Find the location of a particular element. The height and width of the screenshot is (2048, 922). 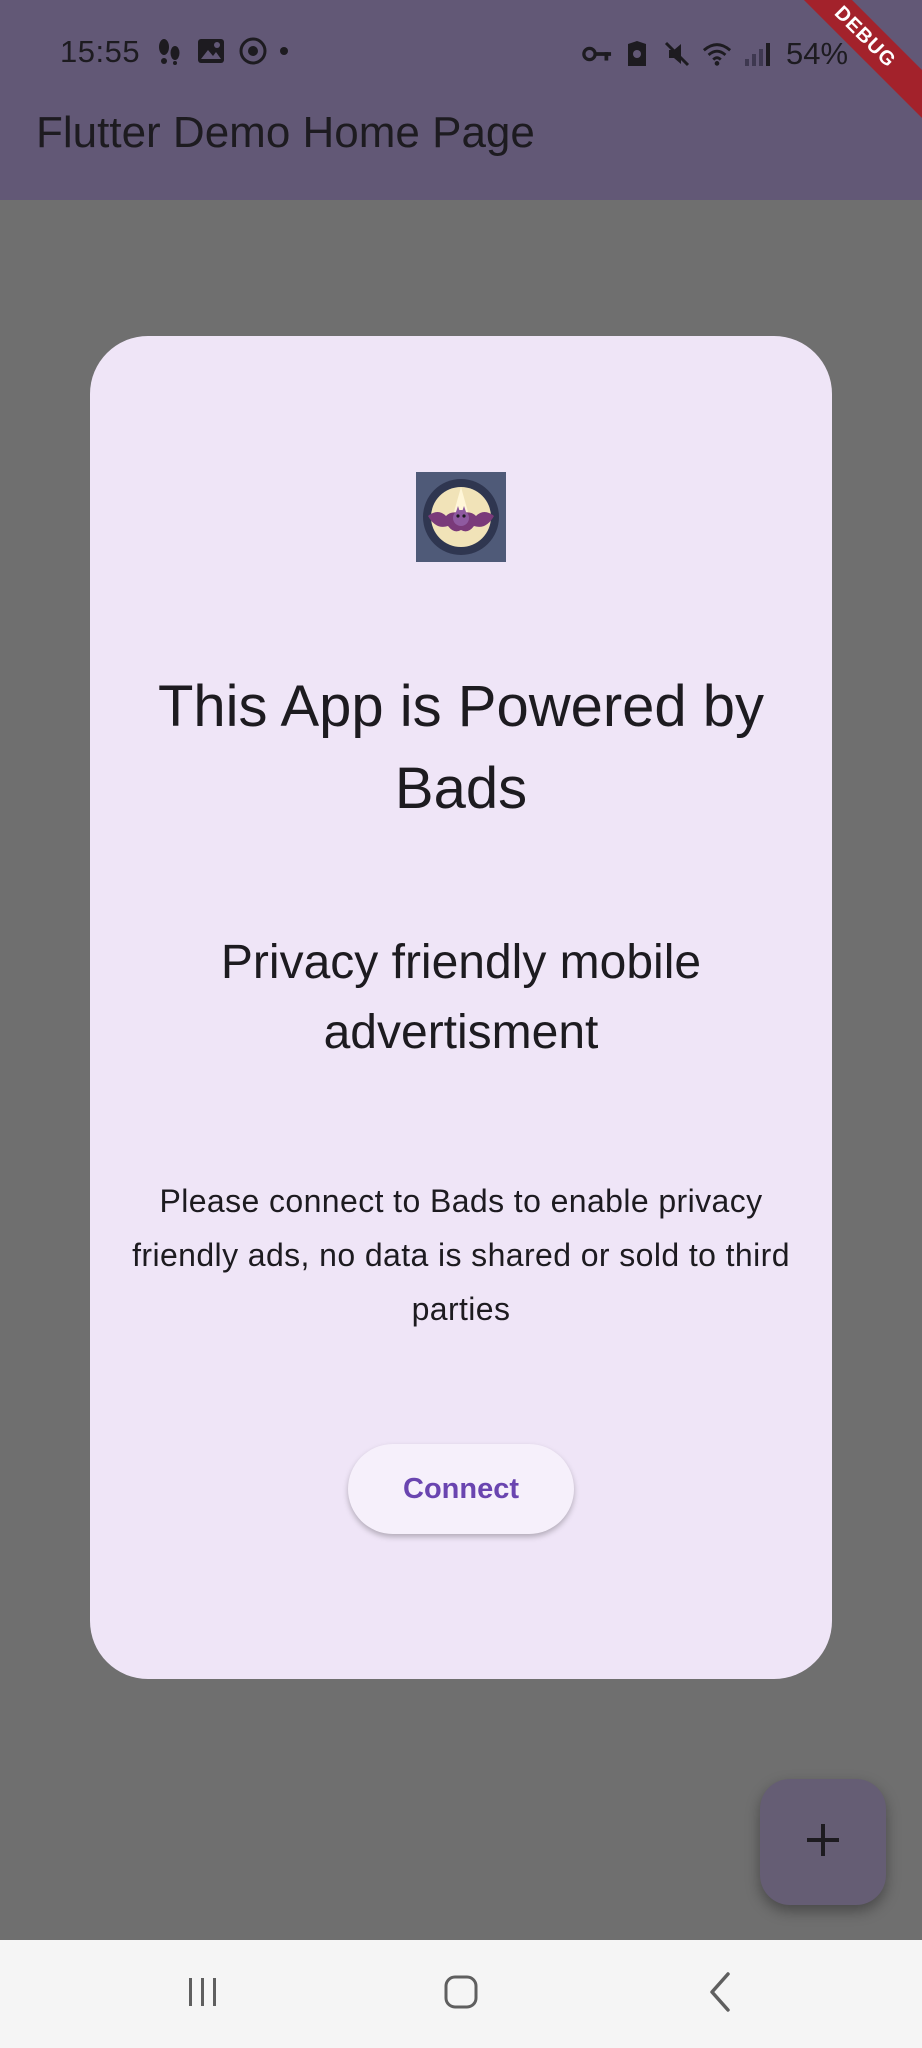

wifi-icon is located at coordinates (717, 54).